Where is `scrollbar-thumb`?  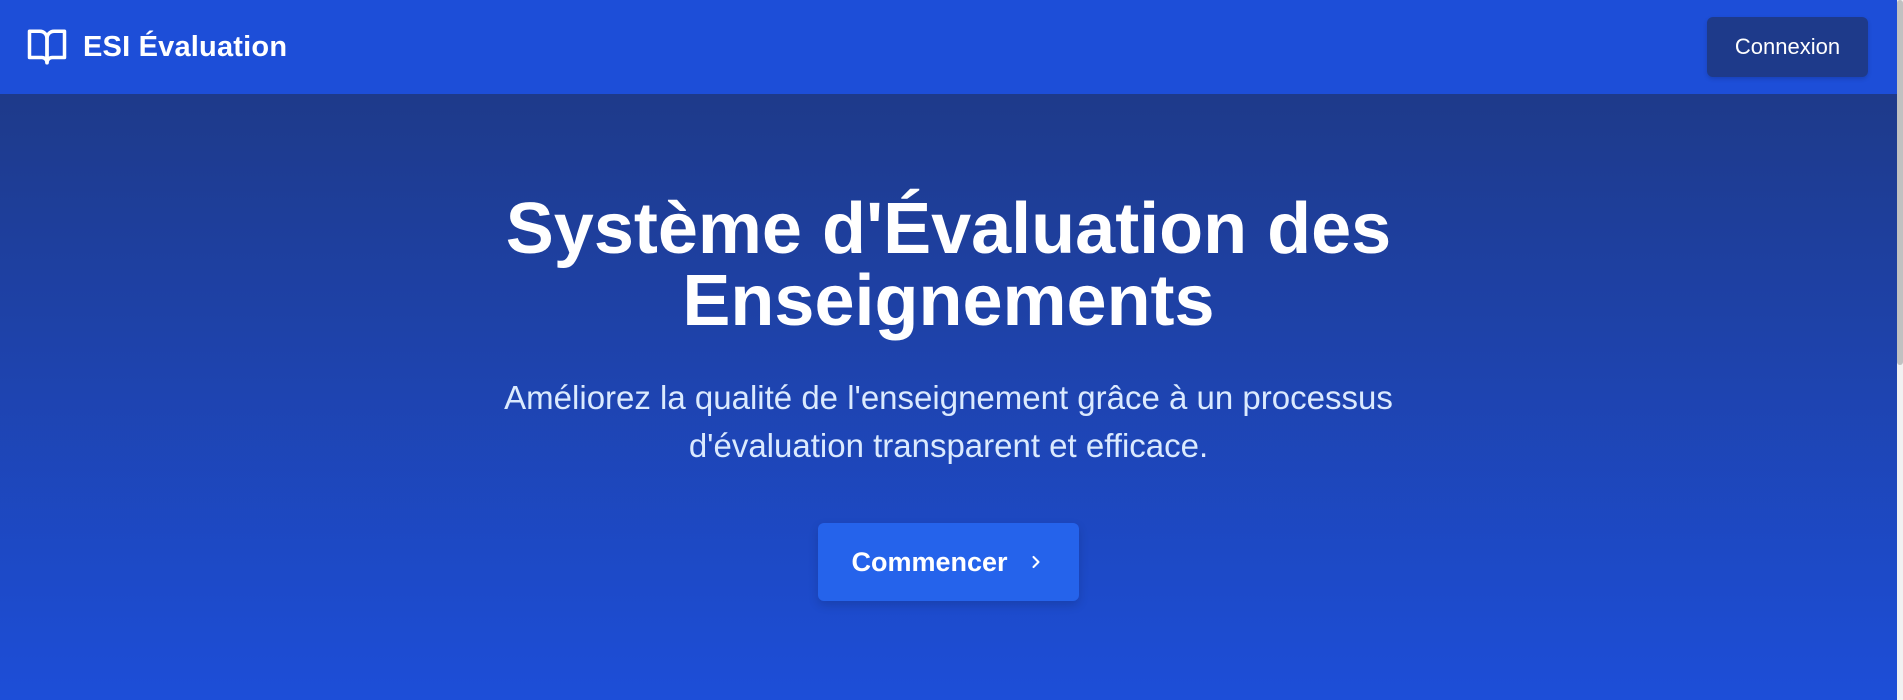 scrollbar-thumb is located at coordinates (1900, 182).